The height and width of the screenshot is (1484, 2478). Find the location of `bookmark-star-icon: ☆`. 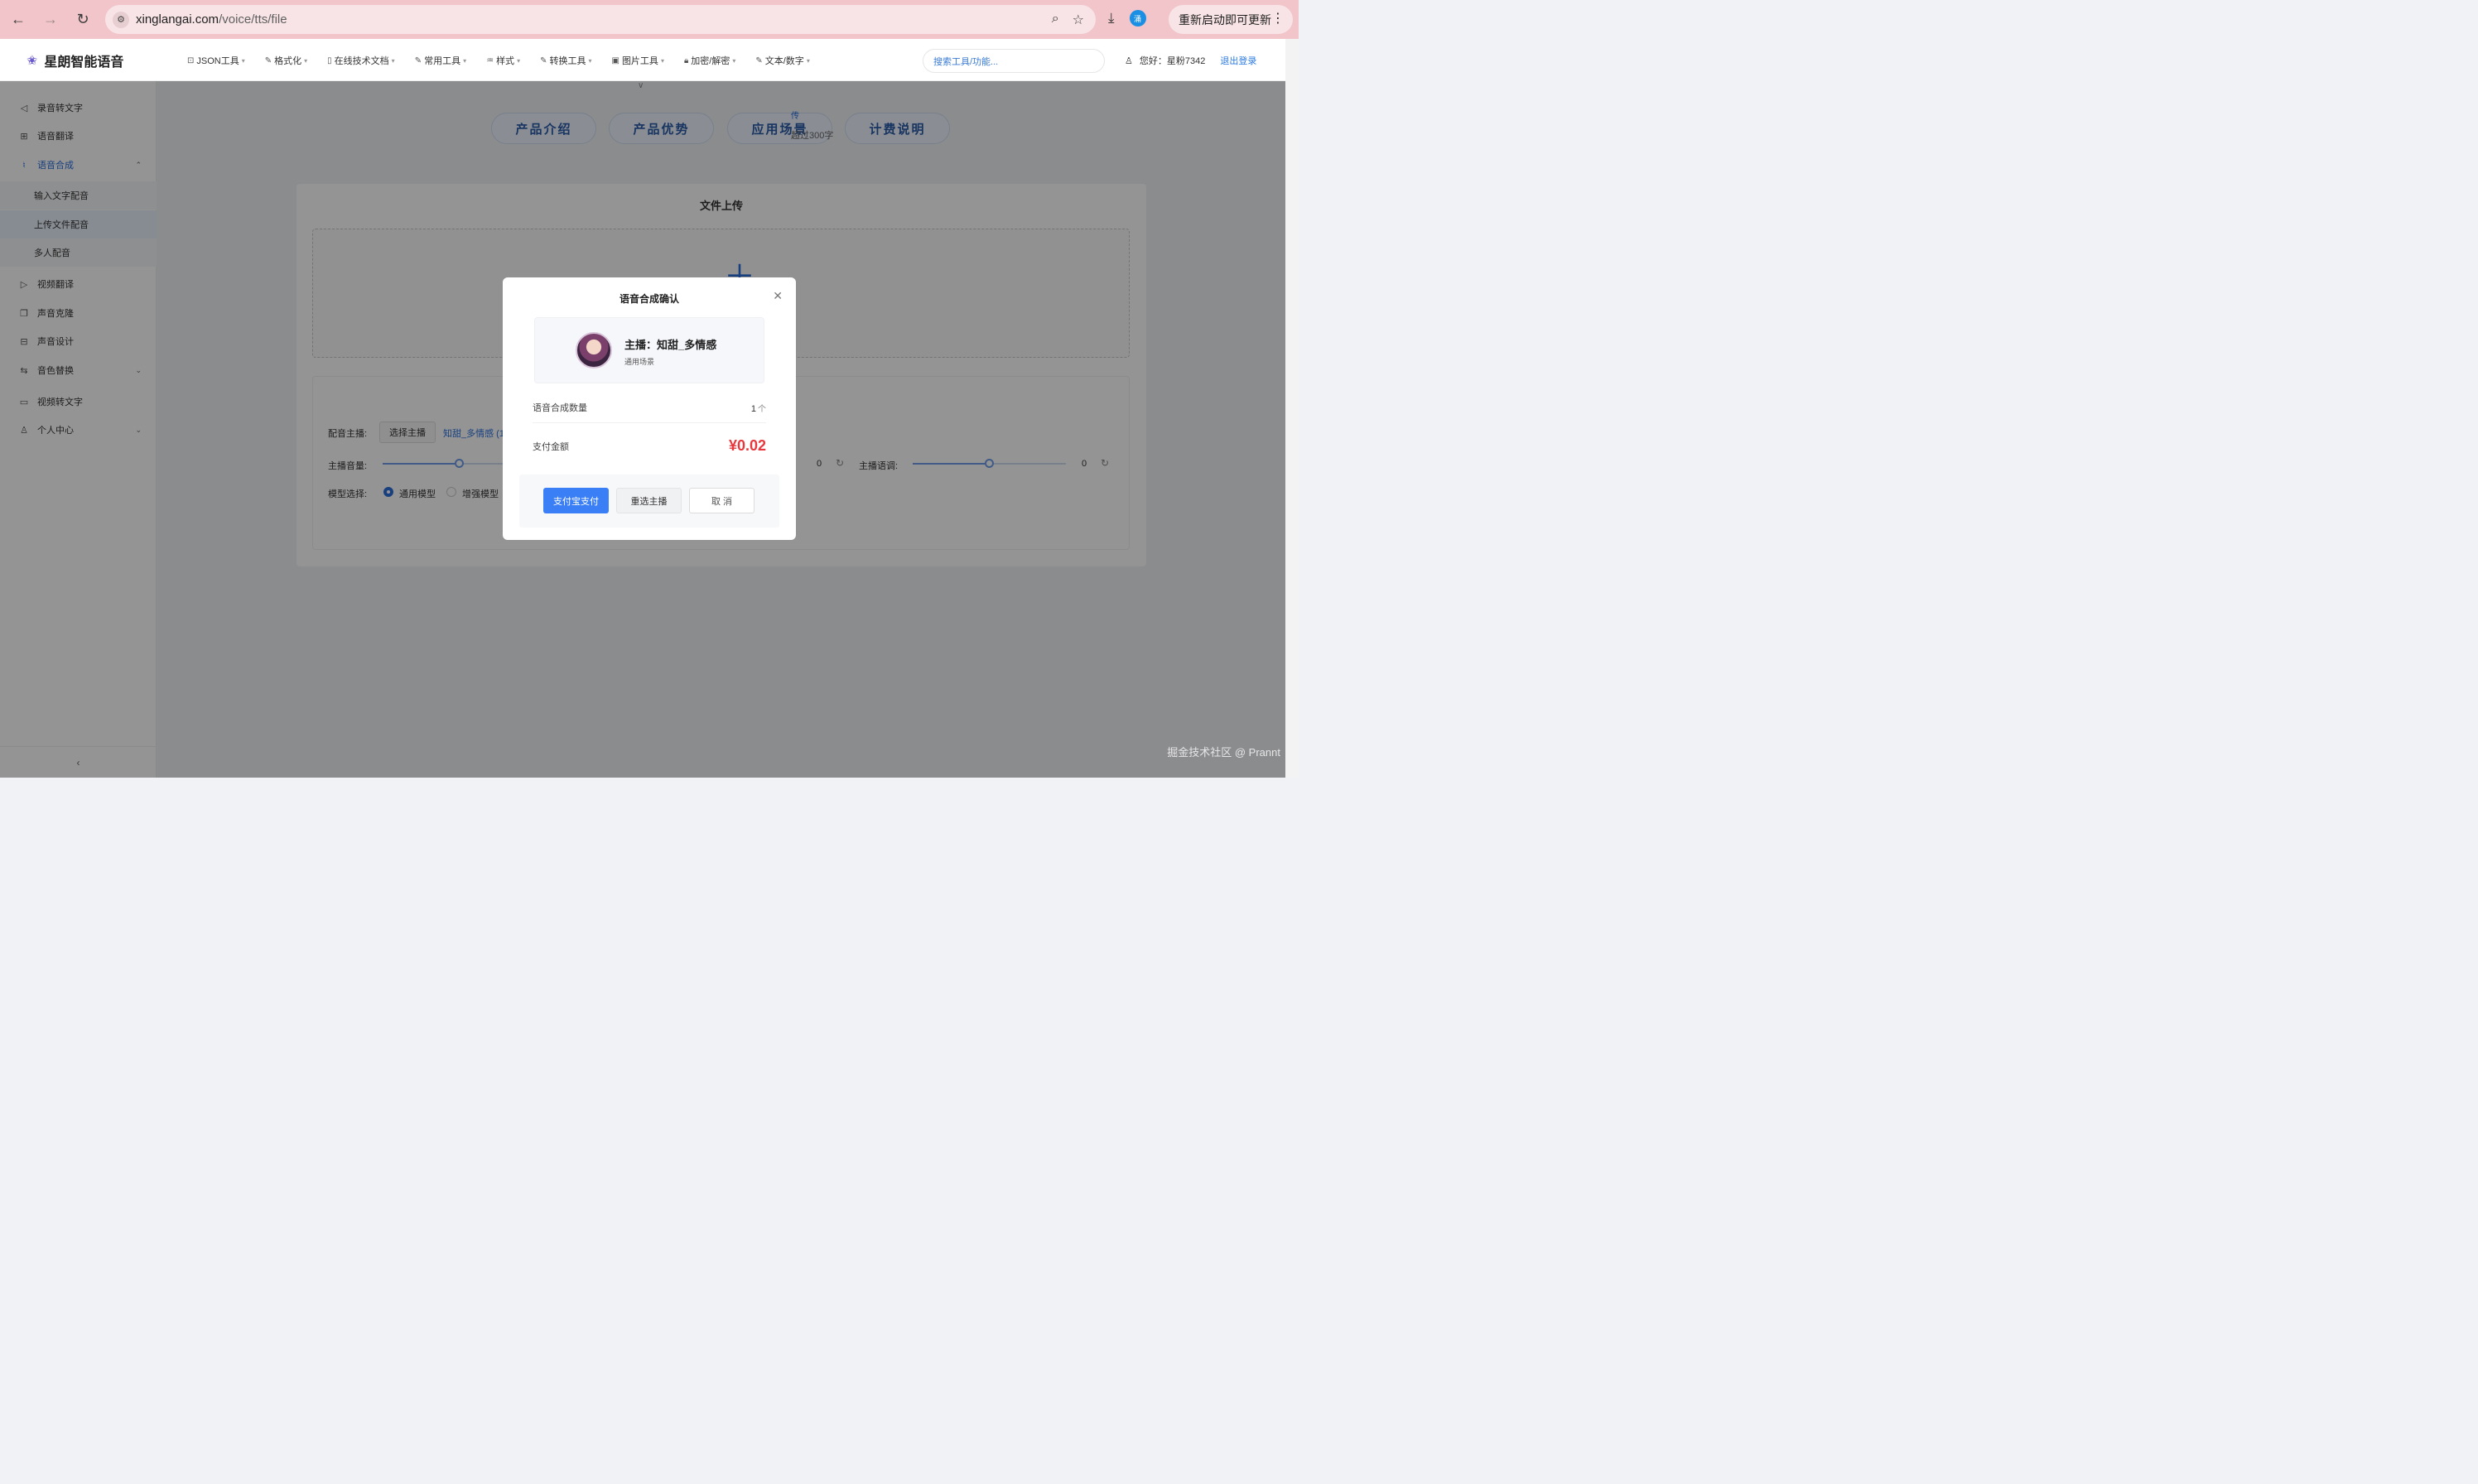

bookmark-star-icon: ☆ is located at coordinates (1078, 20).